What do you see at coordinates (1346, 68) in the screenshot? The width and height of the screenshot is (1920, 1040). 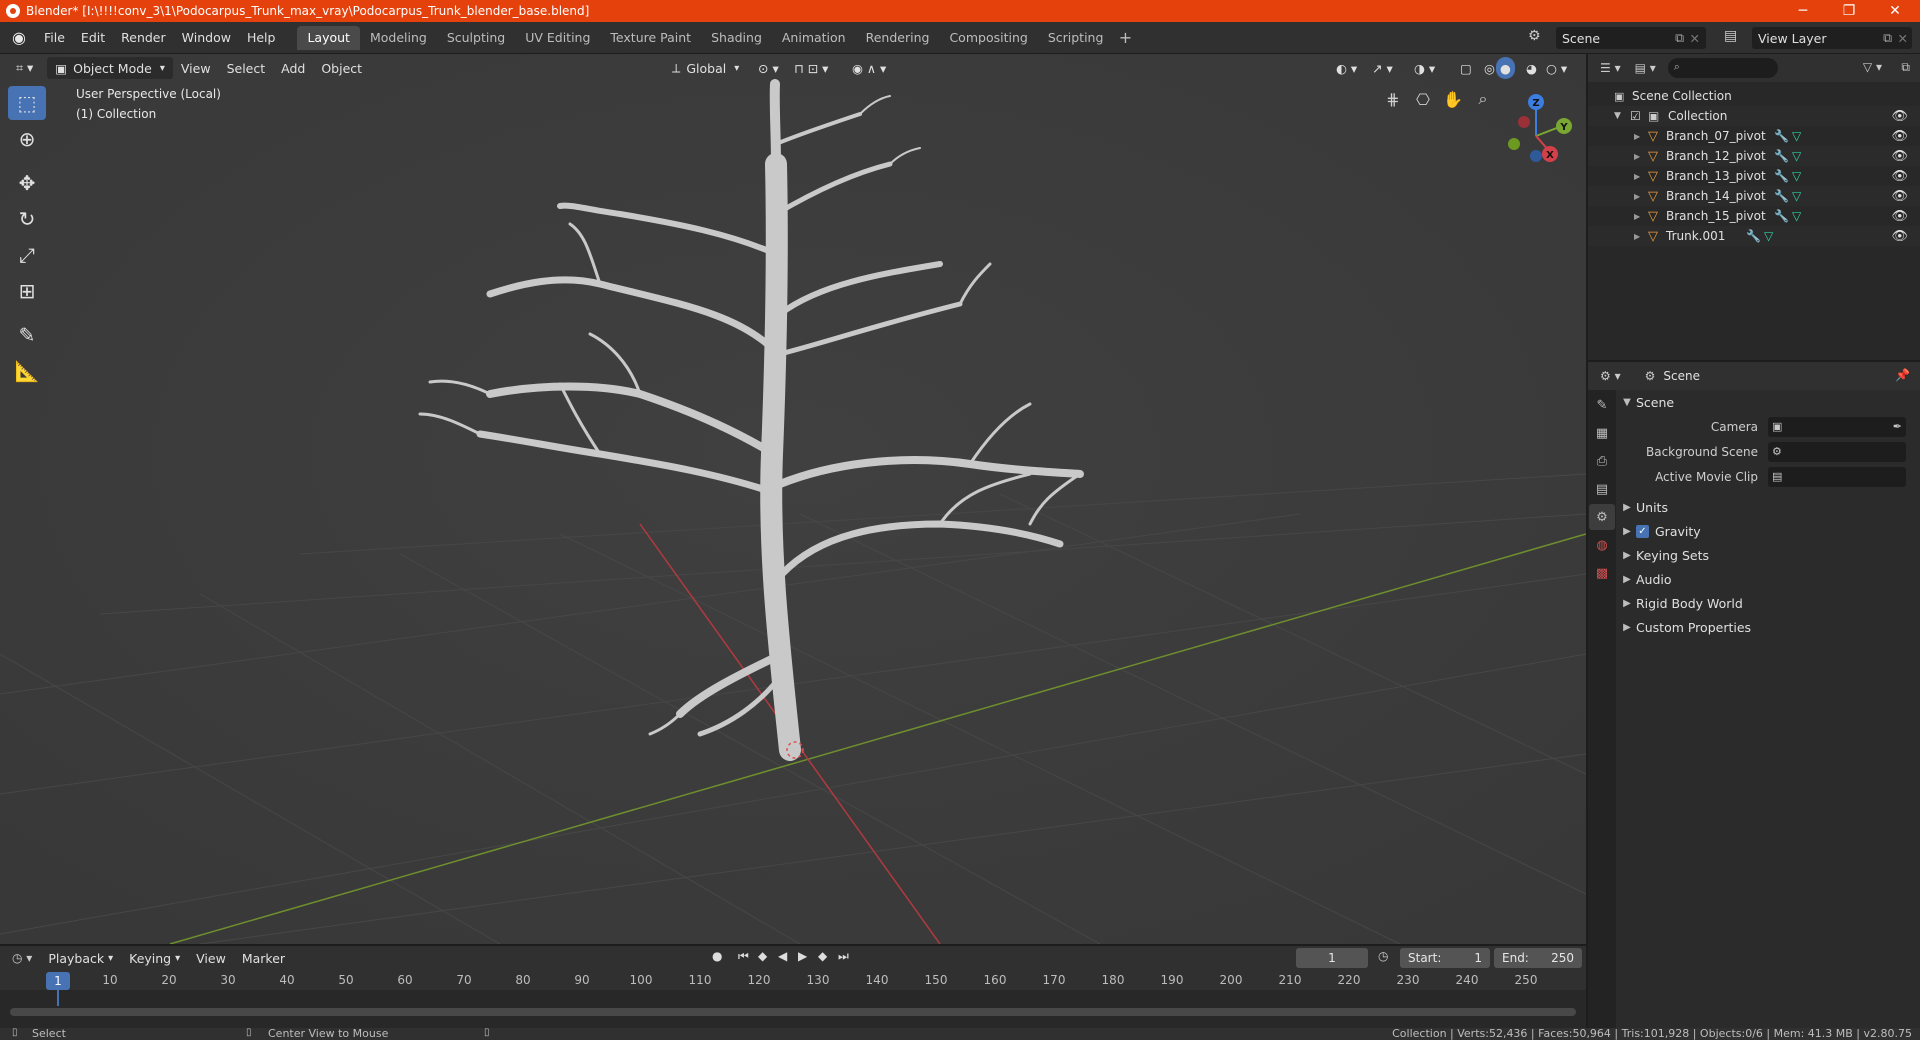 I see `visibility-icon: ◐ ▾` at bounding box center [1346, 68].